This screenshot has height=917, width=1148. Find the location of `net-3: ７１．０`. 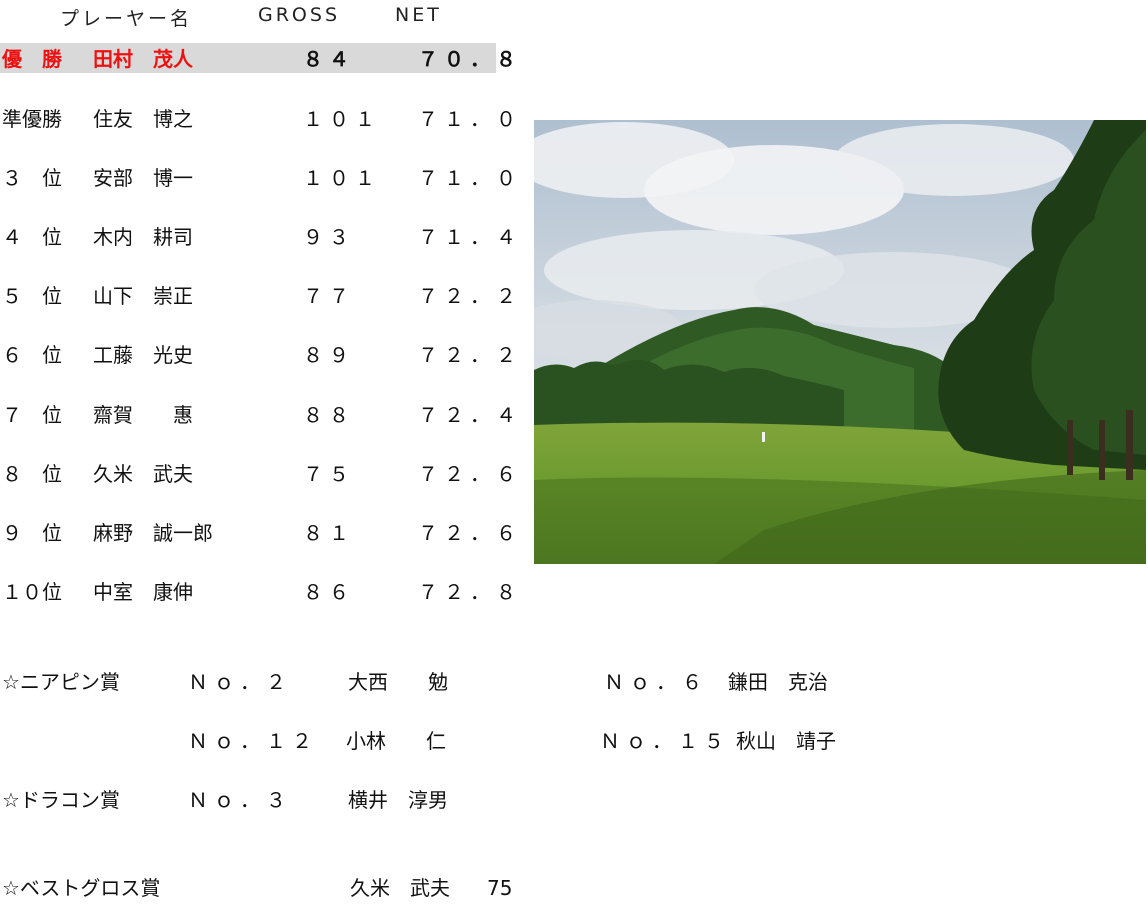

net-3: ７１．０ is located at coordinates (470, 178).